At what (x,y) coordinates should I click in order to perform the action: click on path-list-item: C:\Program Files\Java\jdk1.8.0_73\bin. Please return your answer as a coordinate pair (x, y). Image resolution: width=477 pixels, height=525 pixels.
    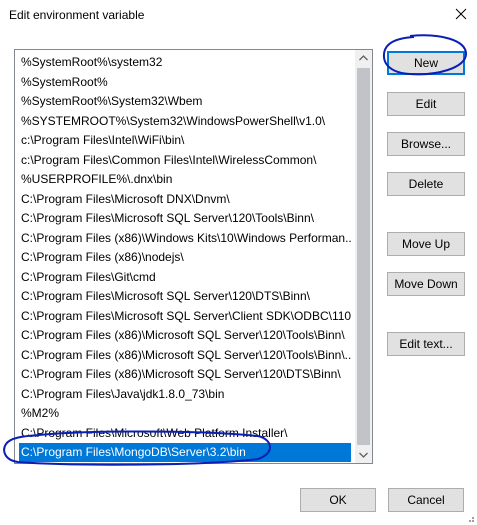
    Looking at the image, I should click on (185, 394).